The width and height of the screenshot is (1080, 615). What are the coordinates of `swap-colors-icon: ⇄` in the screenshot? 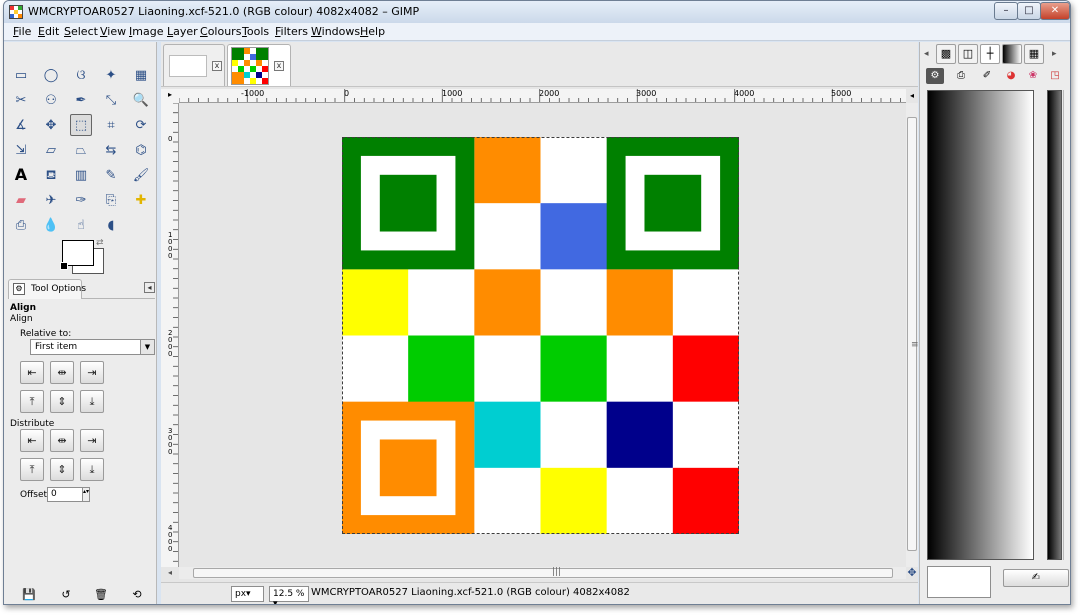 It's located at (100, 243).